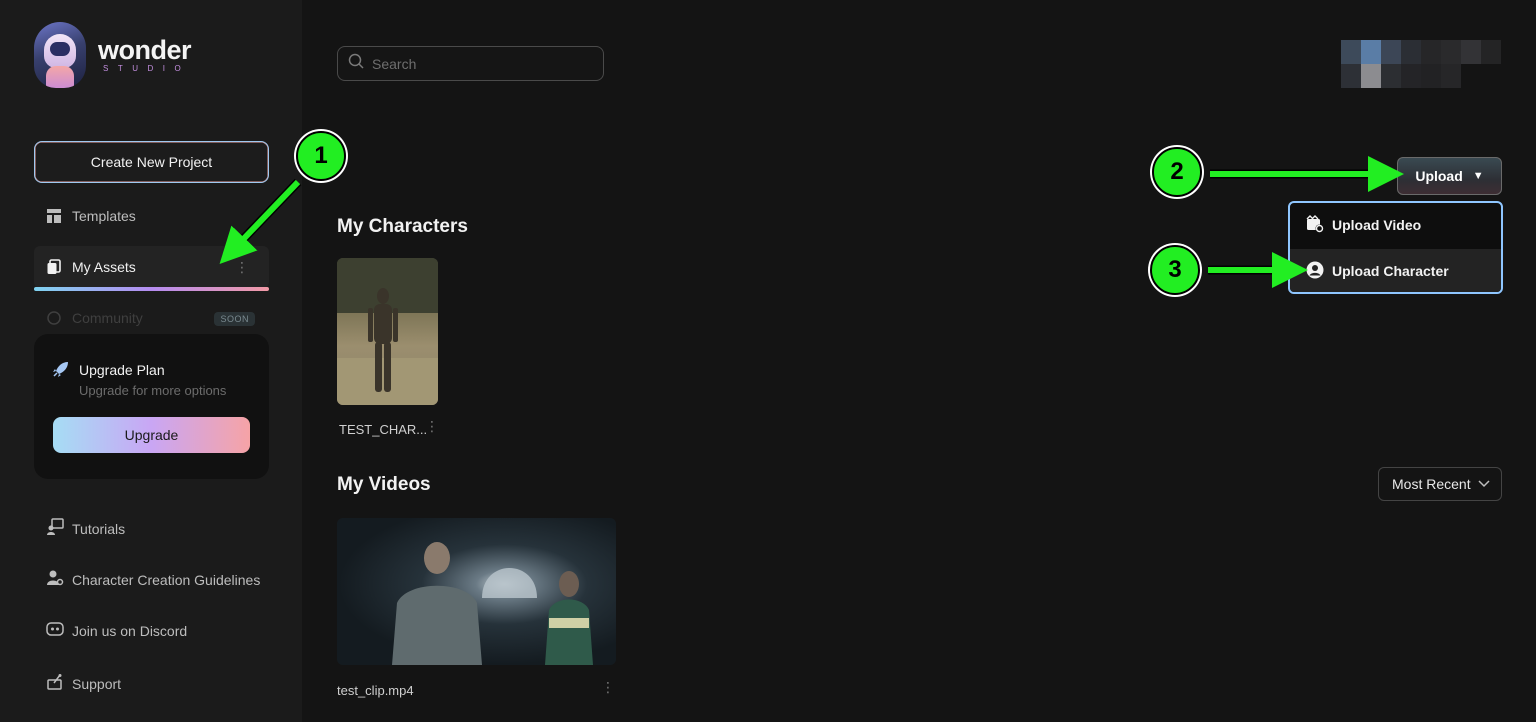 The width and height of the screenshot is (1536, 722). What do you see at coordinates (151, 289) in the screenshot?
I see `active-indicator` at bounding box center [151, 289].